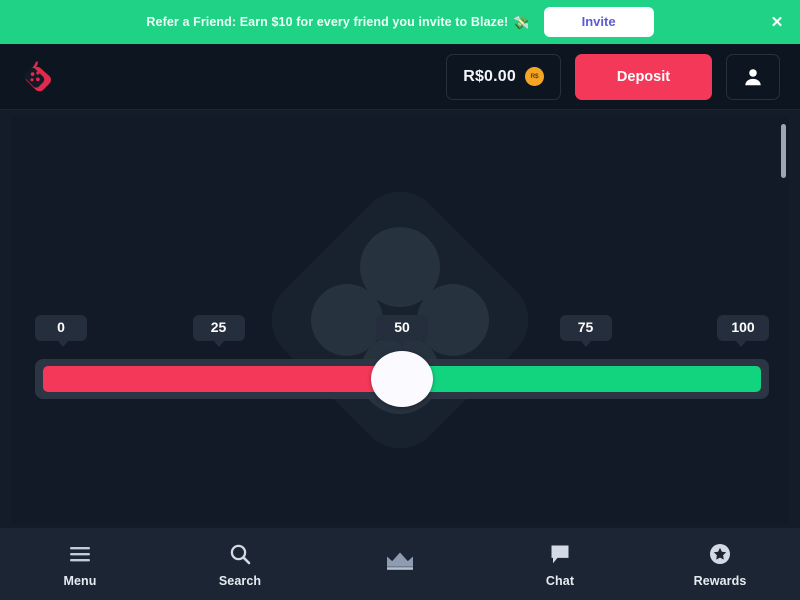 This screenshot has width=800, height=600. Describe the element at coordinates (720, 554) in the screenshot. I see `star-badge-icon` at that location.